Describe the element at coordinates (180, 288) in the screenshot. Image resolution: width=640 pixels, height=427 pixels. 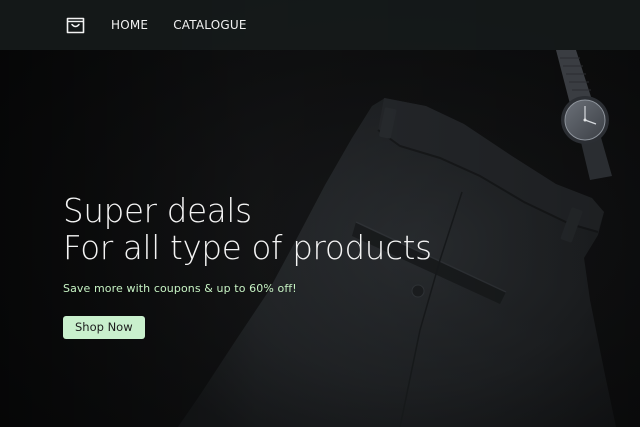
I see `hero-subtext: Save more with coupons & up to 60% off!` at that location.